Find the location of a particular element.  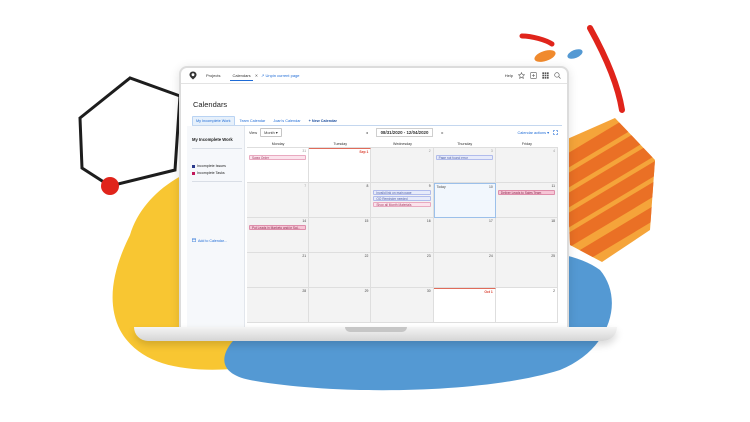

day-number: 11 is located at coordinates (553, 186).